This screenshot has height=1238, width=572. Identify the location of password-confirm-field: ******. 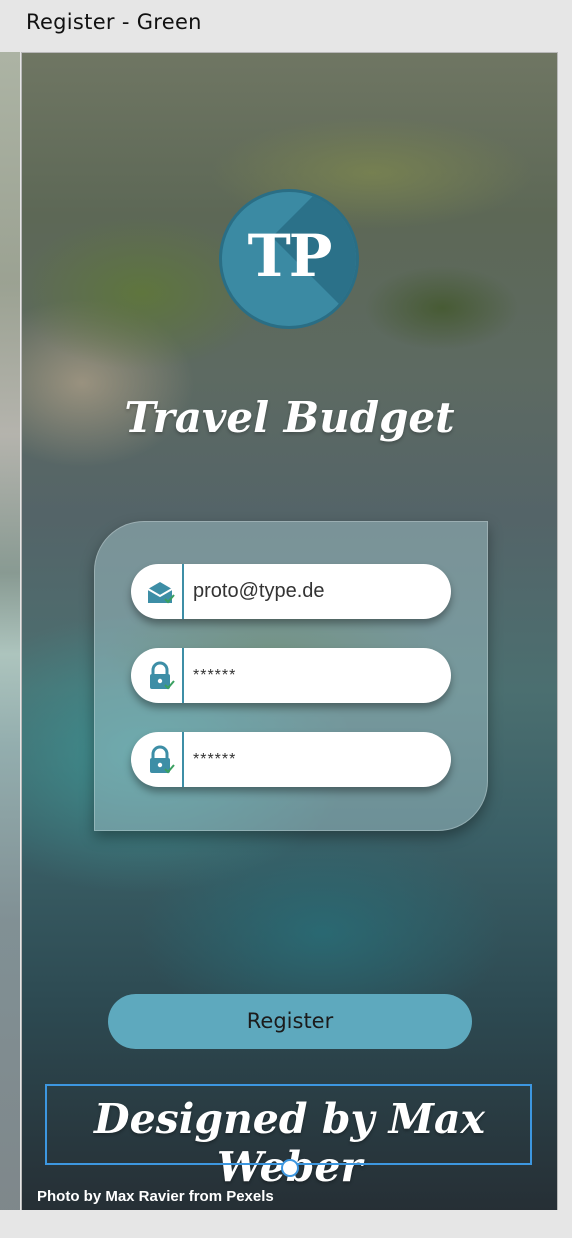
(291, 759).